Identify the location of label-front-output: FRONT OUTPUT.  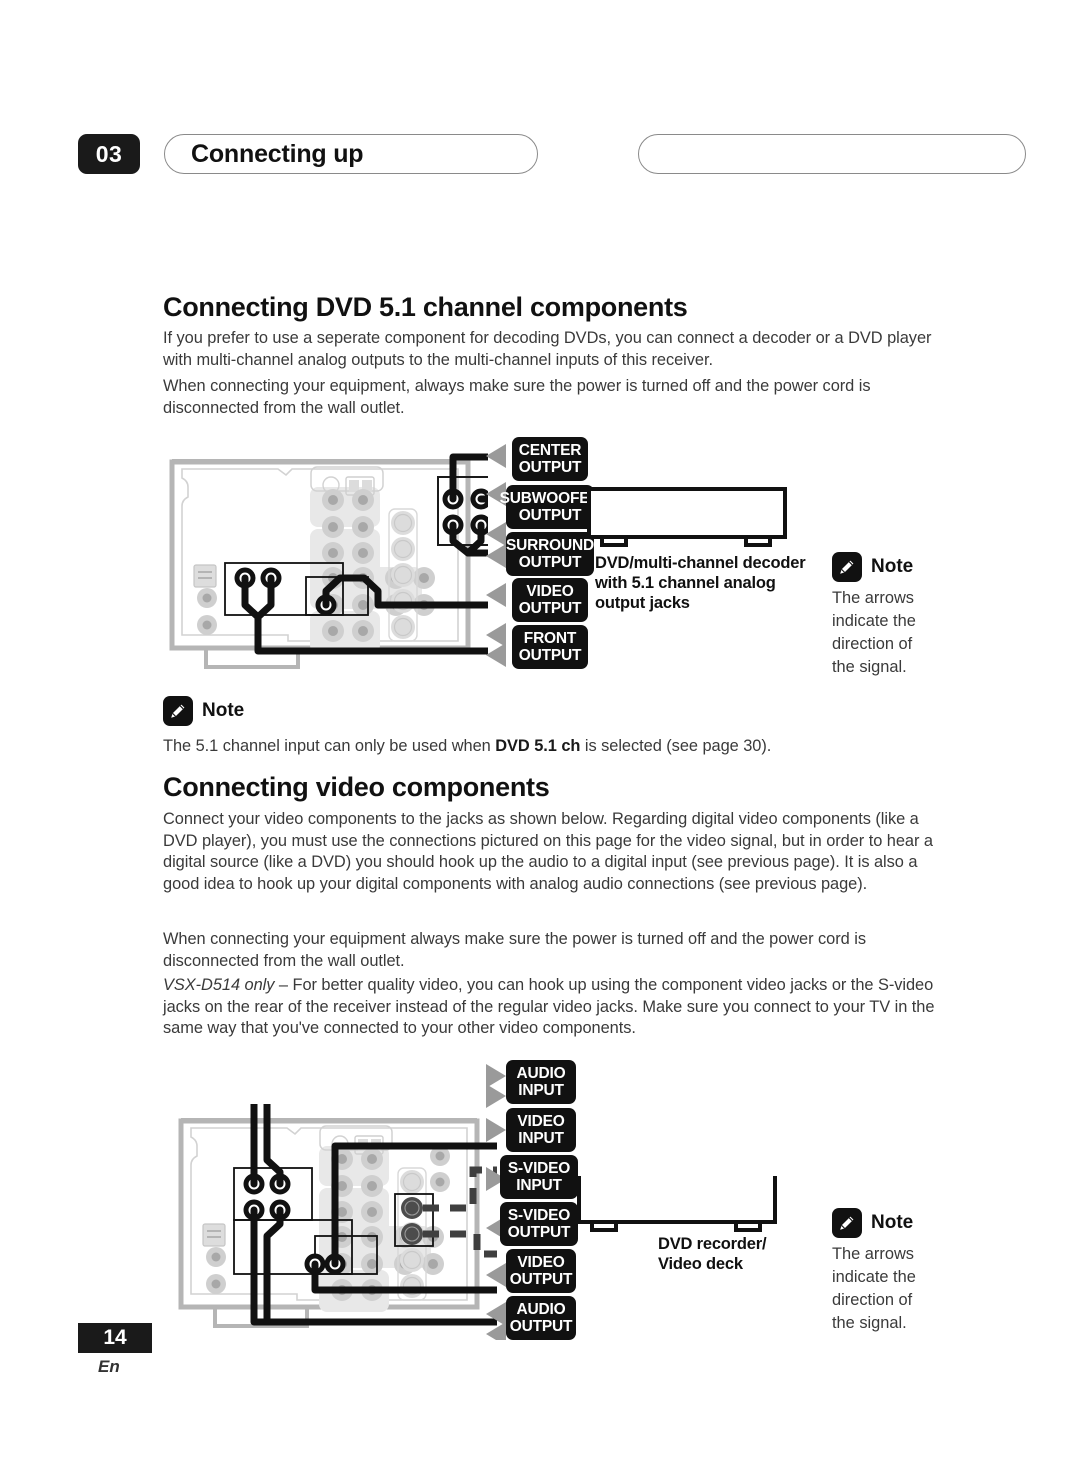
(550, 647).